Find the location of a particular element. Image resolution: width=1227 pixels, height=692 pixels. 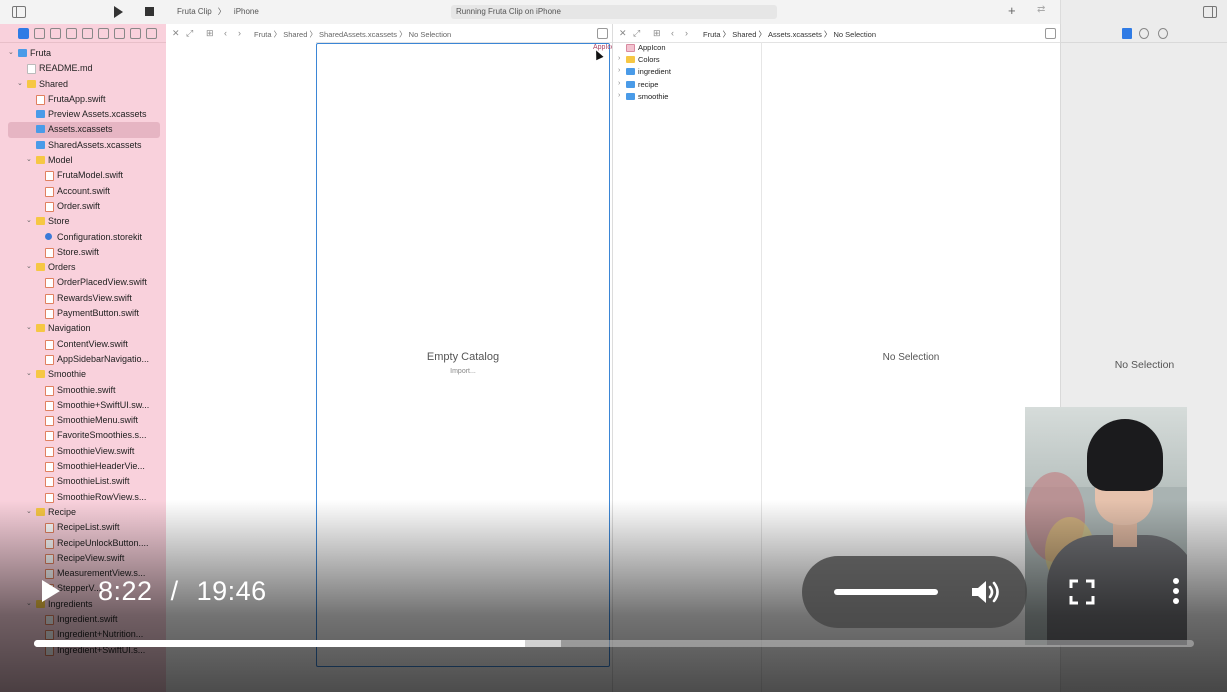

asset-row: AppIcon is located at coordinates (687, 48).